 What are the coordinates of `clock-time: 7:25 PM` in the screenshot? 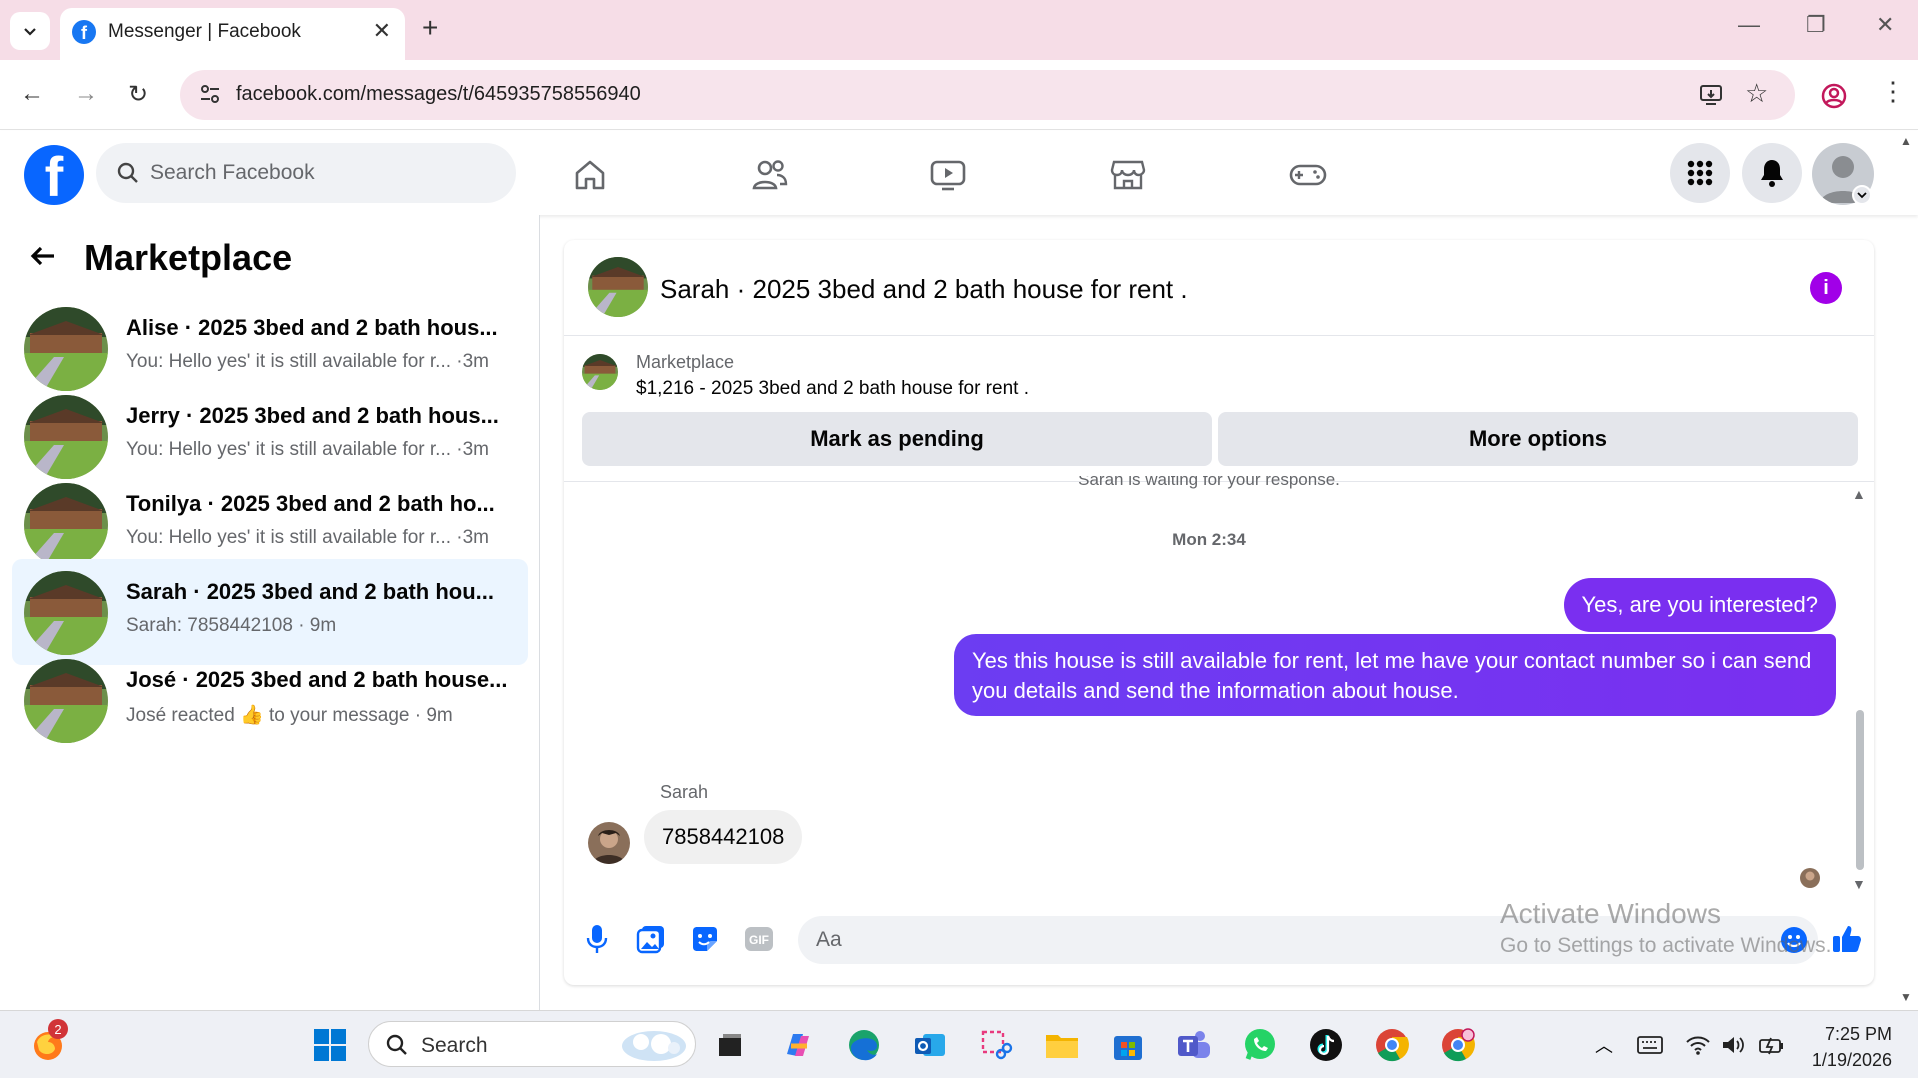 It's located at (1858, 1034).